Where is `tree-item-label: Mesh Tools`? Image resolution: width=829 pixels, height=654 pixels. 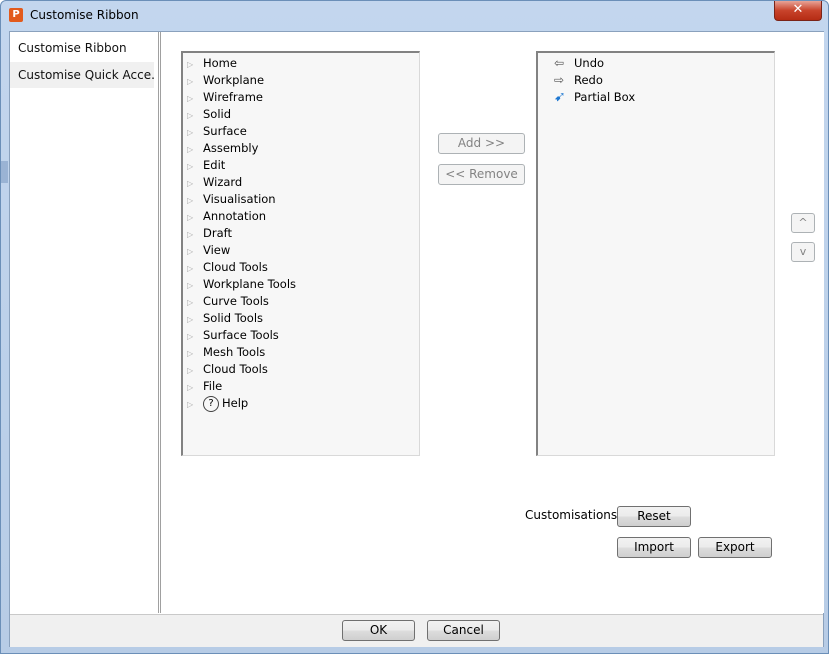 tree-item-label: Mesh Tools is located at coordinates (234, 352).